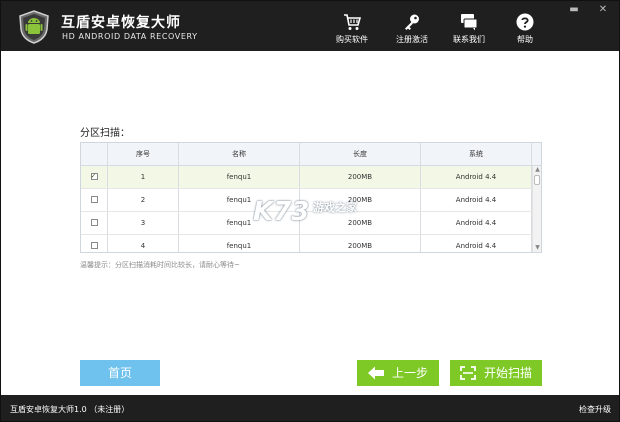 Image resolution: width=620 pixels, height=422 pixels. I want to click on app-title: 互盾安卓恢复大师, so click(121, 23).